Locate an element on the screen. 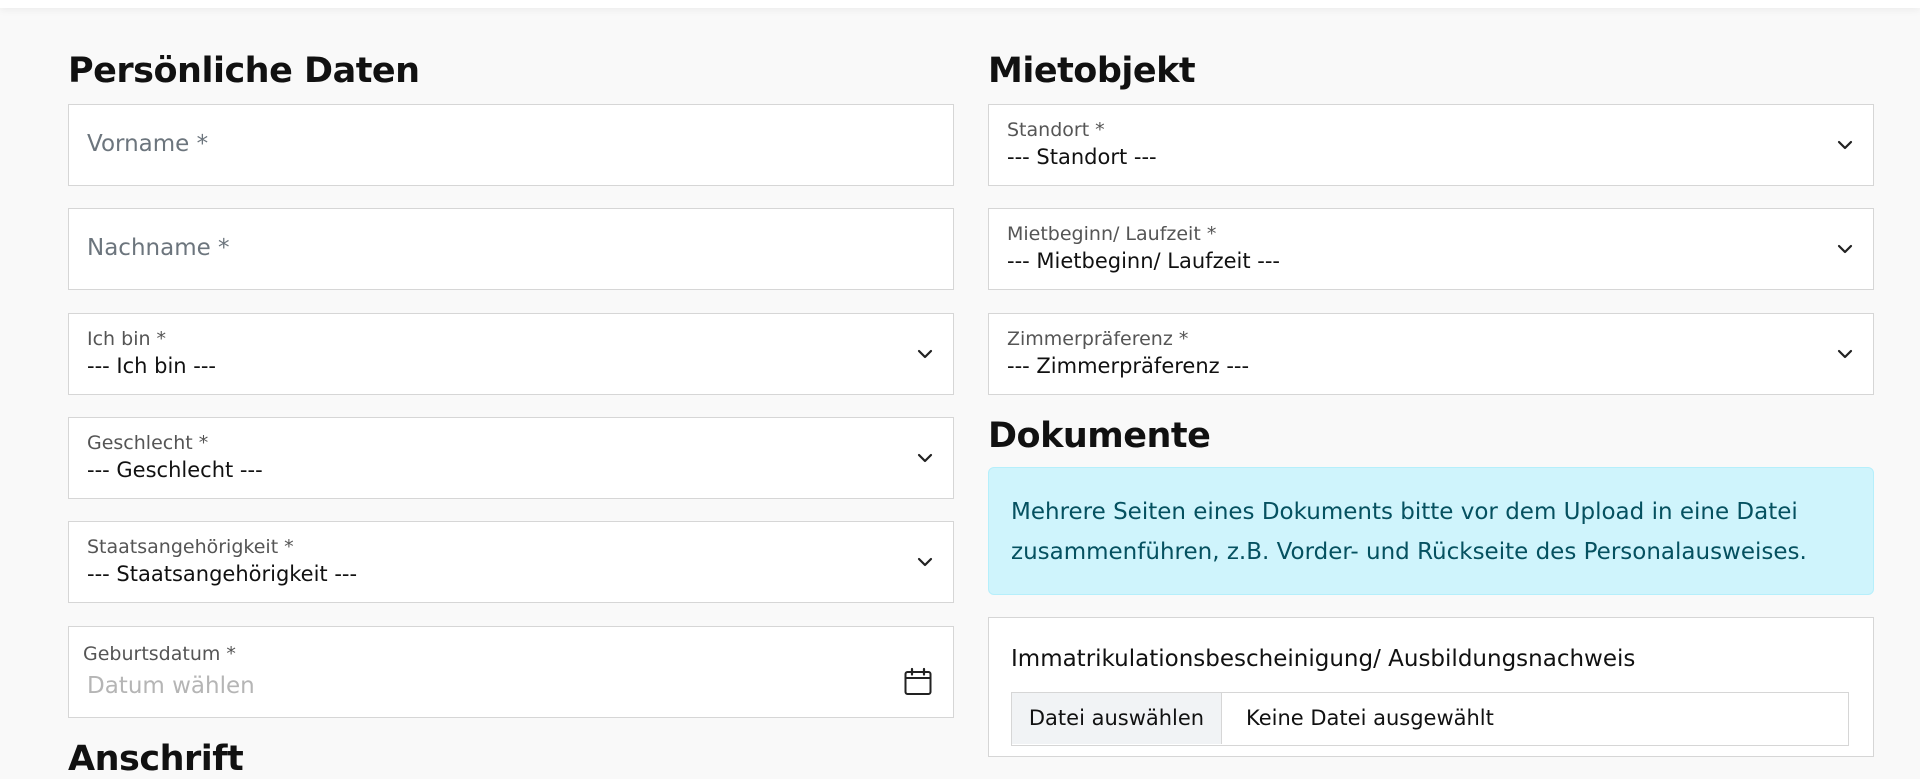 This screenshot has width=1920, height=779. geschlecht-label: Geschlecht * is located at coordinates (148, 443).